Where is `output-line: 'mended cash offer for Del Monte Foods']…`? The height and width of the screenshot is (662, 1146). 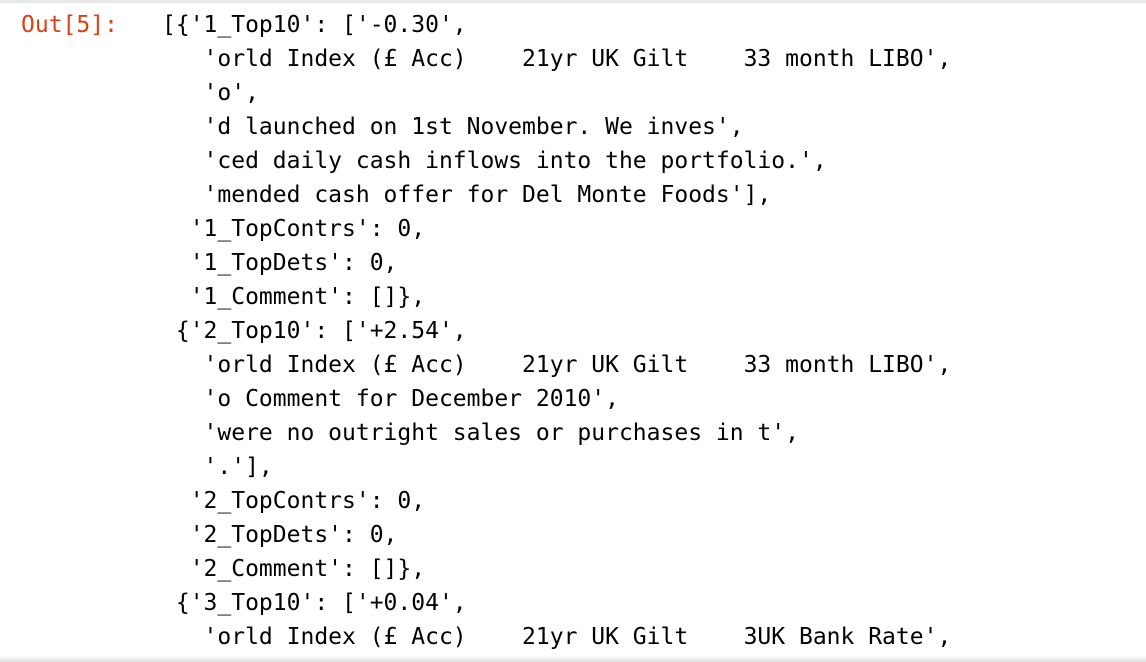
output-line: 'mended cash offer for Del Monte Foods']… is located at coordinates (467, 195).